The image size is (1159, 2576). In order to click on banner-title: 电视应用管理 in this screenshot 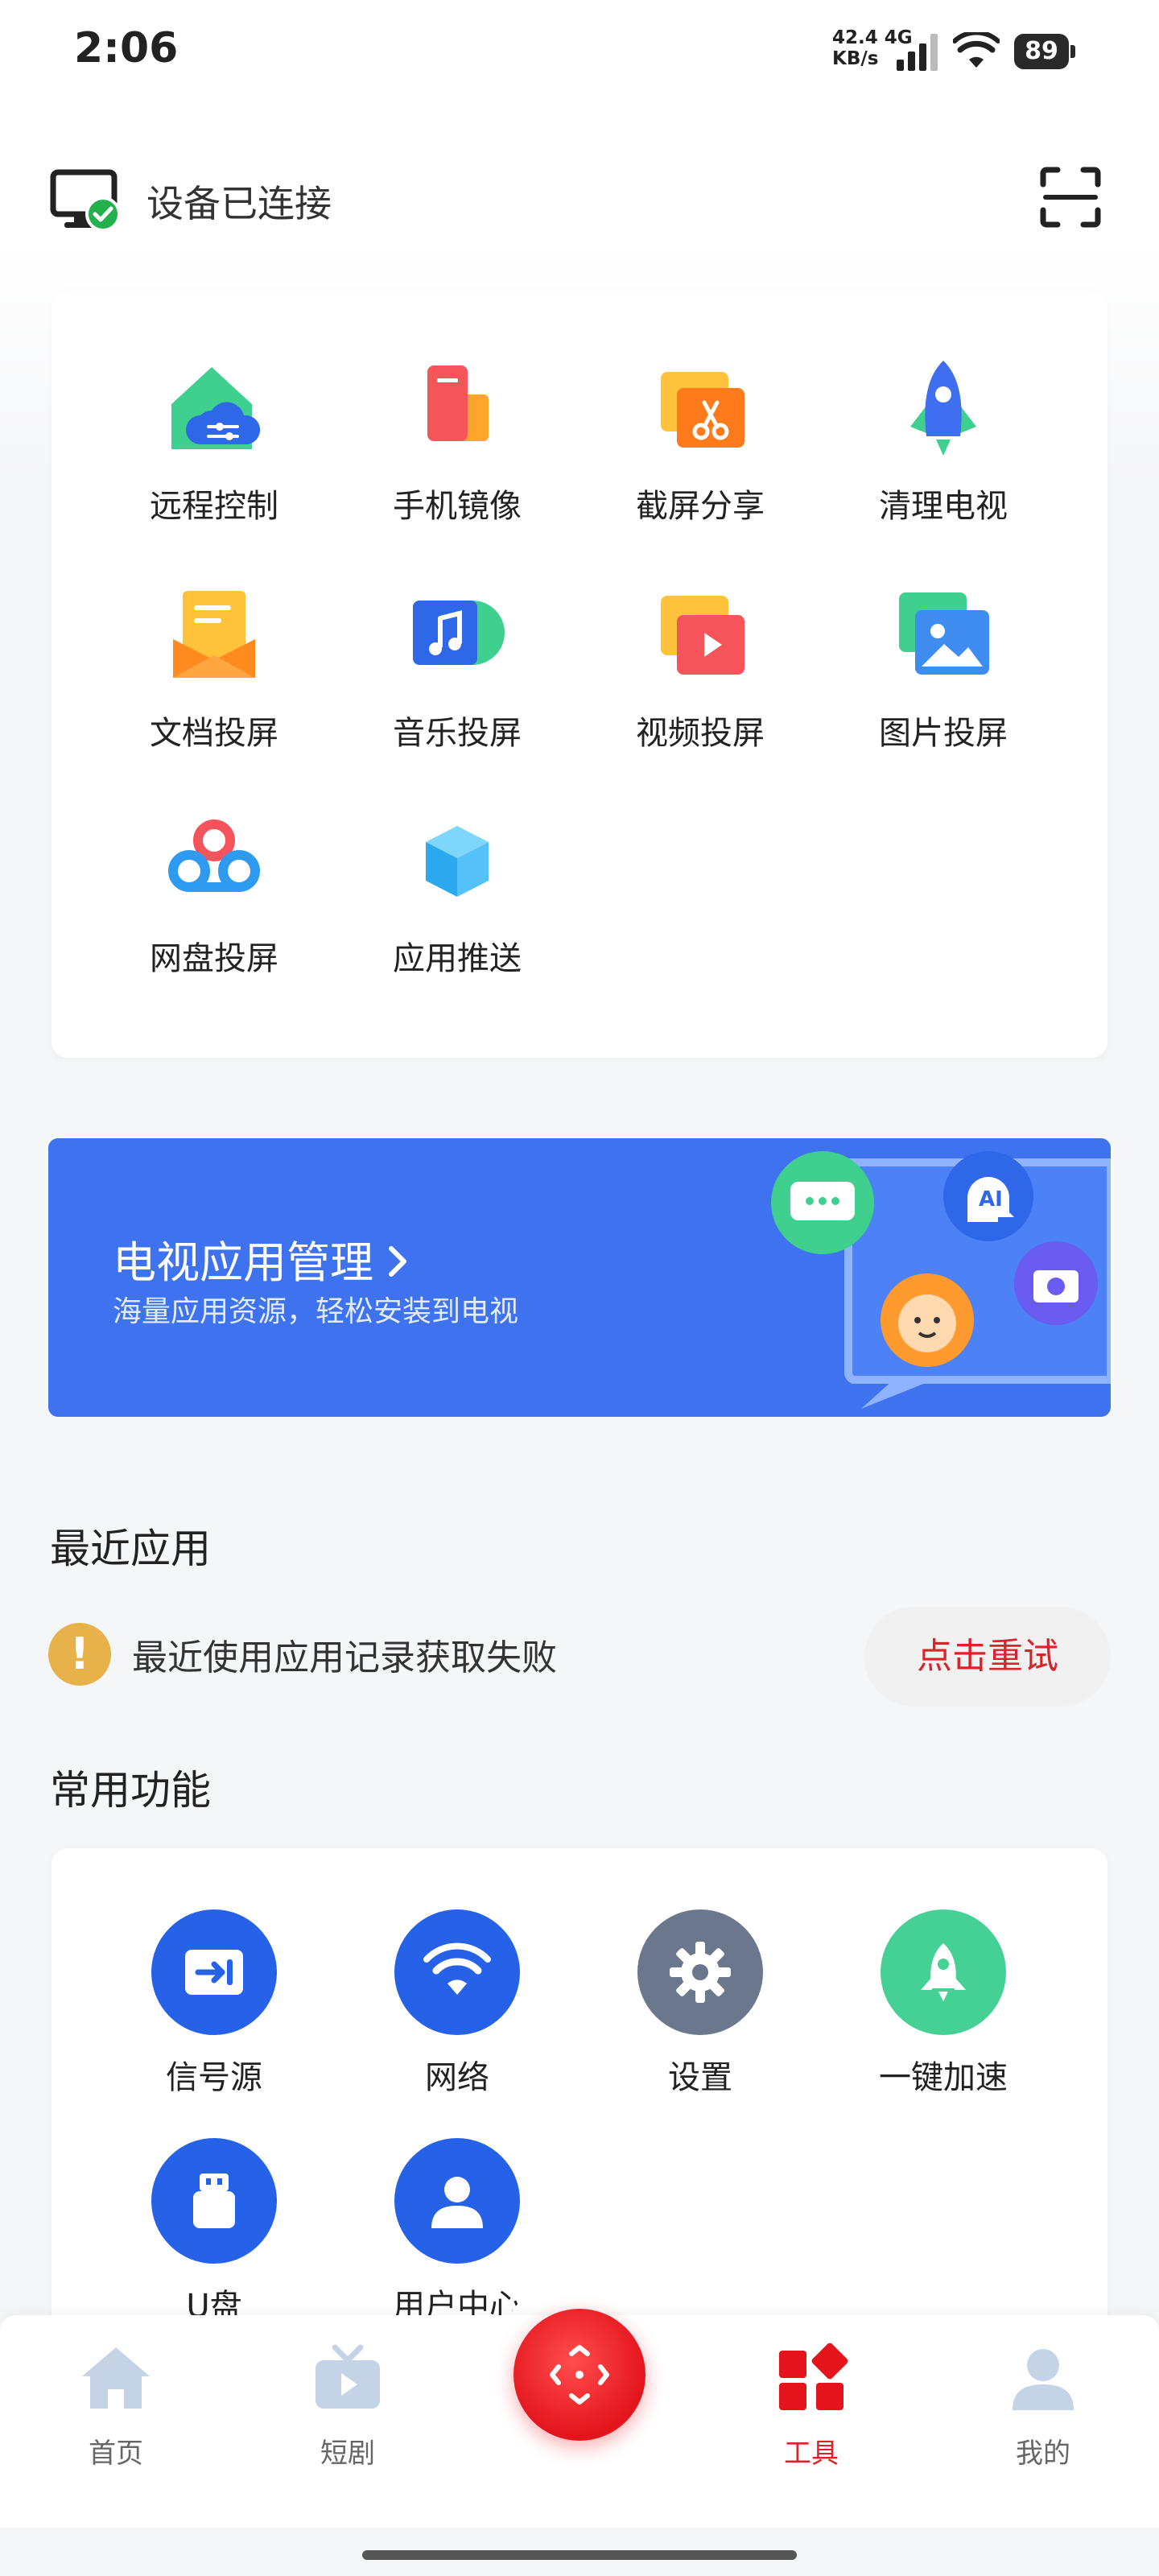, I will do `click(261, 1258)`.